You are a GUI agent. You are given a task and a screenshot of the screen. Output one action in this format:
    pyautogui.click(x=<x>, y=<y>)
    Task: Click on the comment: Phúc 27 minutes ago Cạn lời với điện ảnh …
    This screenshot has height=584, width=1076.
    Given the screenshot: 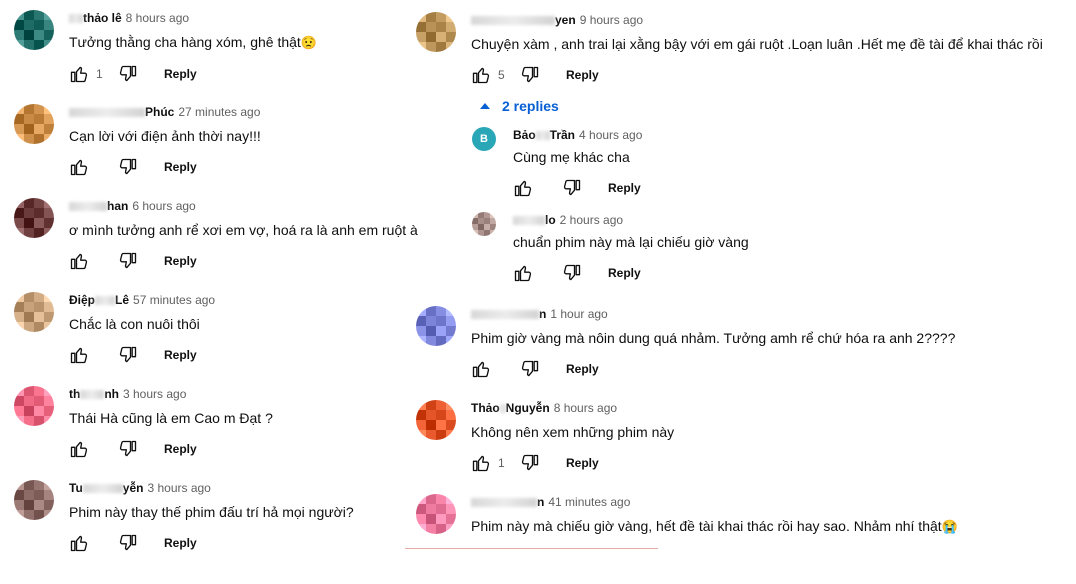 What is the action you would take?
    pyautogui.click(x=137, y=141)
    